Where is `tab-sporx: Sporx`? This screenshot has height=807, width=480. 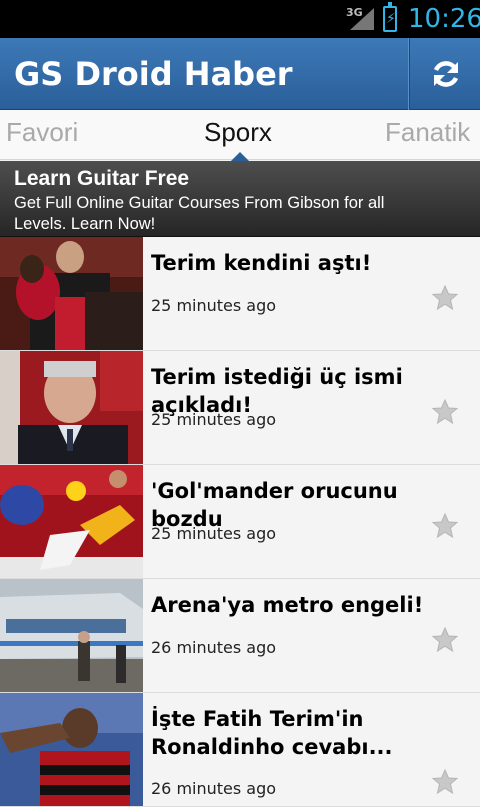 tab-sporx: Sporx is located at coordinates (238, 132).